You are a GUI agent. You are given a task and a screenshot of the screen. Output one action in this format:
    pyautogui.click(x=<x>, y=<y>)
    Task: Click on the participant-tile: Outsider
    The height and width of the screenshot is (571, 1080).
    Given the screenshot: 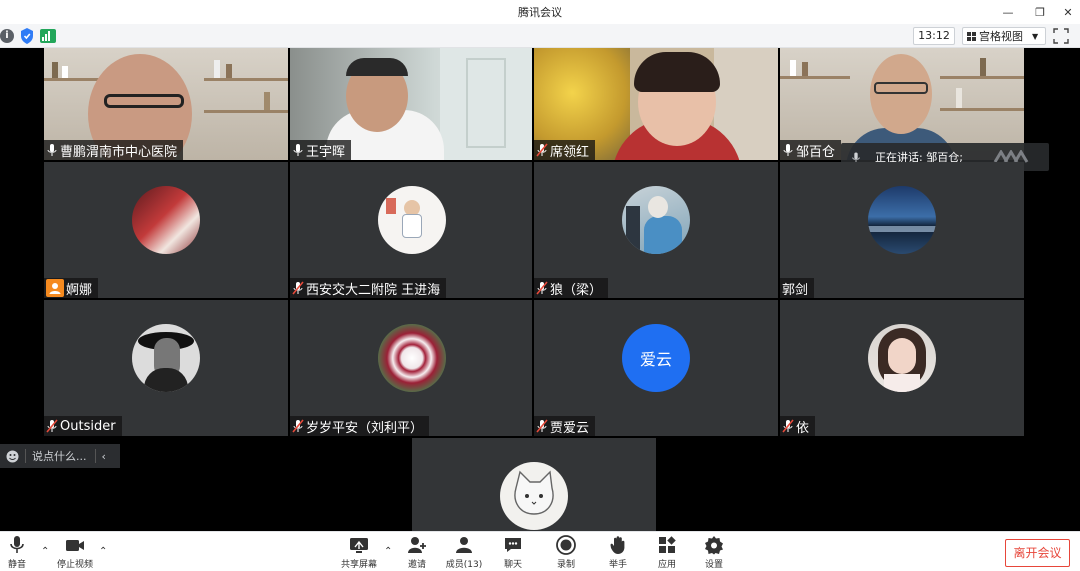 What is the action you would take?
    pyautogui.click(x=166, y=368)
    